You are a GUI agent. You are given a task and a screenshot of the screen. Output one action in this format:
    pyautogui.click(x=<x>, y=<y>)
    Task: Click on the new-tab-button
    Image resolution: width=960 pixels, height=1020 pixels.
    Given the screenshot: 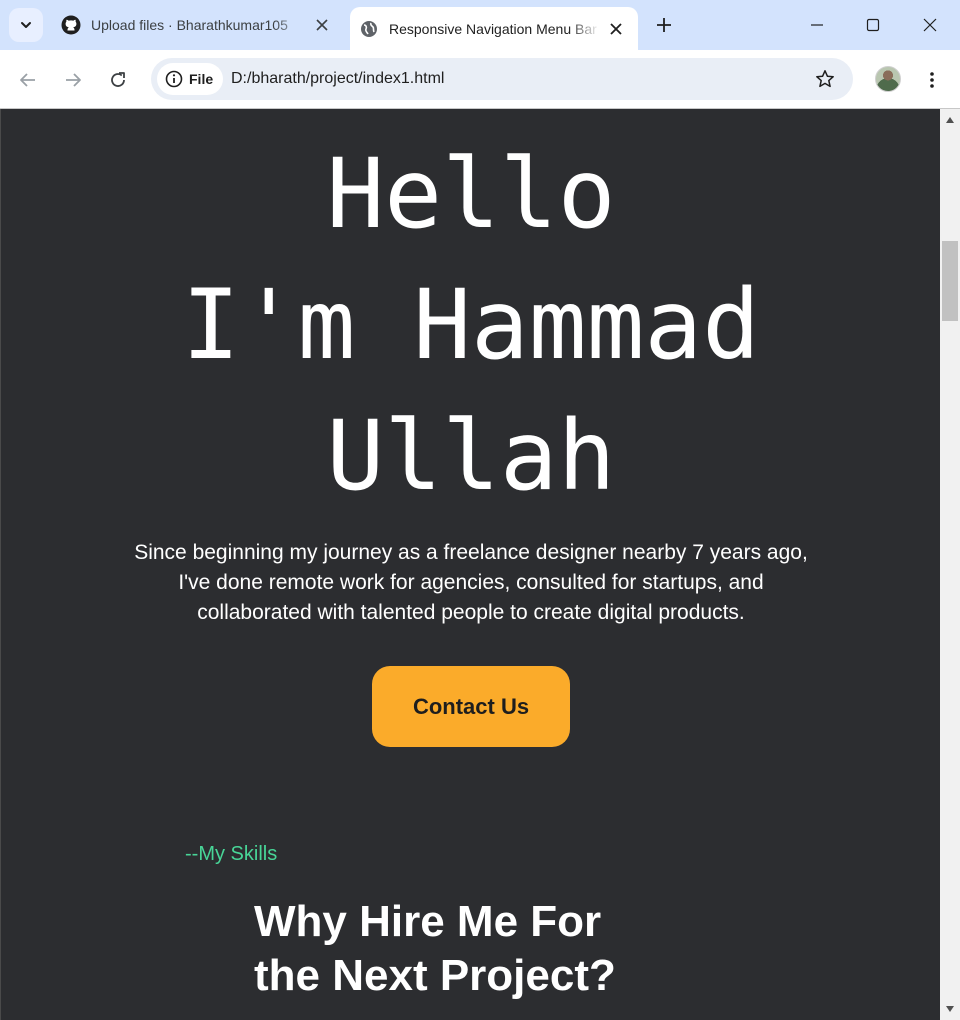 What is the action you would take?
    pyautogui.click(x=664, y=25)
    